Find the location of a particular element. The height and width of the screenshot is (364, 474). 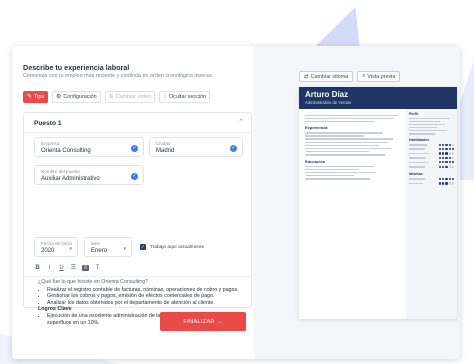

chevron-up-icon: ⌃ is located at coordinates (241, 122).